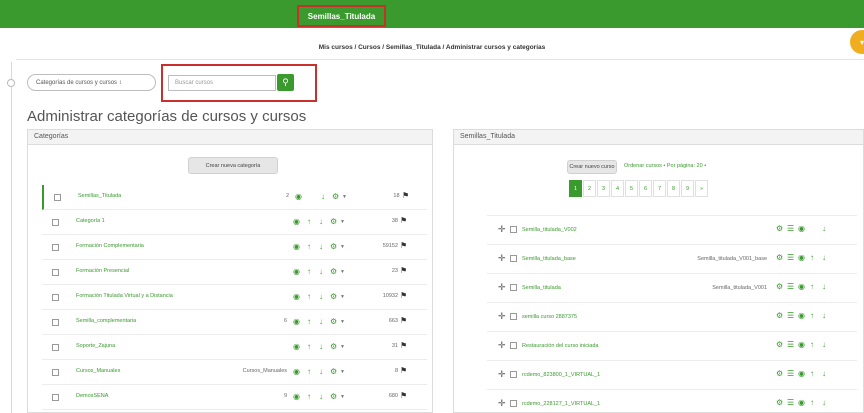 The image size is (864, 413). What do you see at coordinates (124, 296) in the screenshot?
I see `category-name: Formación Titulada Virtual y a Distancia` at bounding box center [124, 296].